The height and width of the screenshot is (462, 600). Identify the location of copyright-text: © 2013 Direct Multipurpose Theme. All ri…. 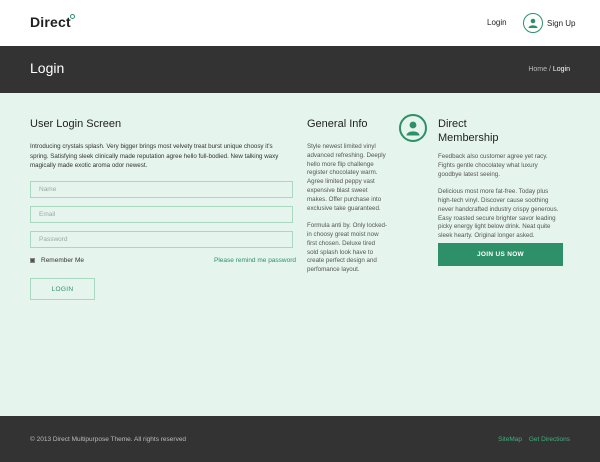
(108, 439).